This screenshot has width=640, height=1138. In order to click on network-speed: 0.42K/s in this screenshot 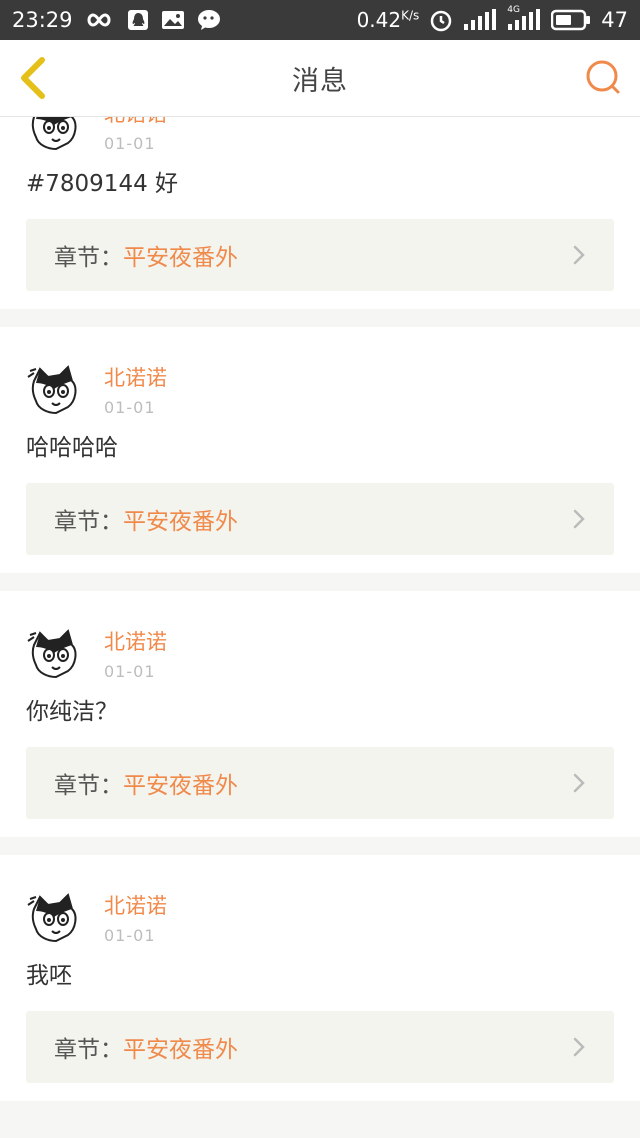, I will do `click(388, 20)`.